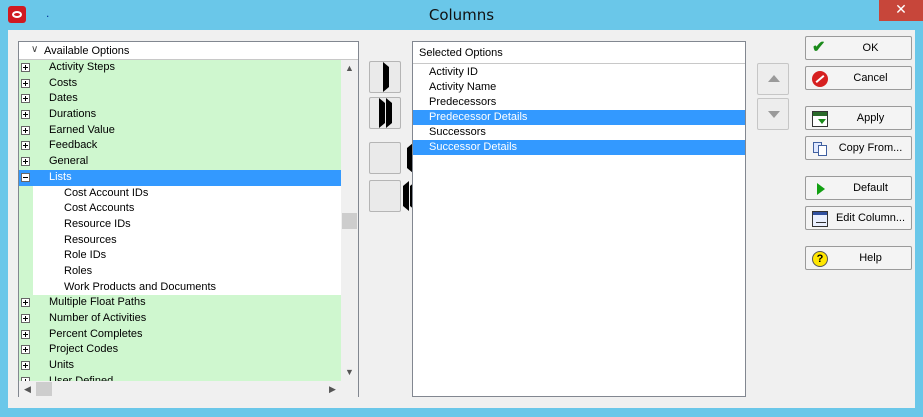 Image resolution: width=923 pixels, height=417 pixels. I want to click on tree-item-label: Number of Activities, so click(98, 318).